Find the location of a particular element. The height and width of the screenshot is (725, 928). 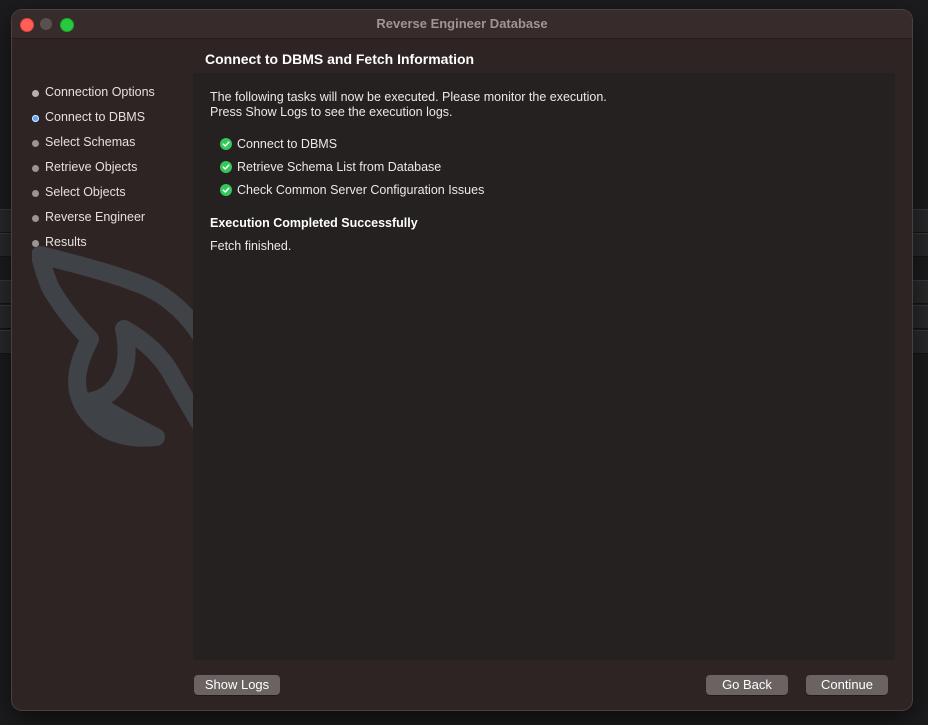

continue-button: Continue is located at coordinates (847, 685).